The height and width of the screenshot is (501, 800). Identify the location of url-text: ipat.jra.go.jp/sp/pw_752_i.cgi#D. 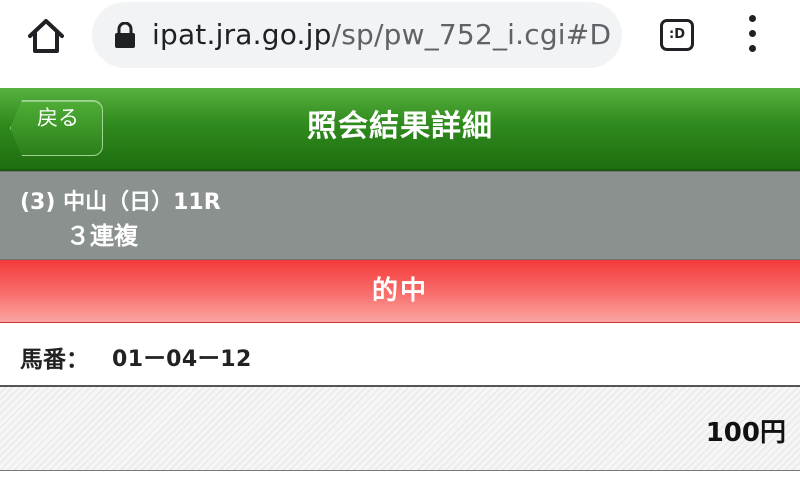
(381, 35).